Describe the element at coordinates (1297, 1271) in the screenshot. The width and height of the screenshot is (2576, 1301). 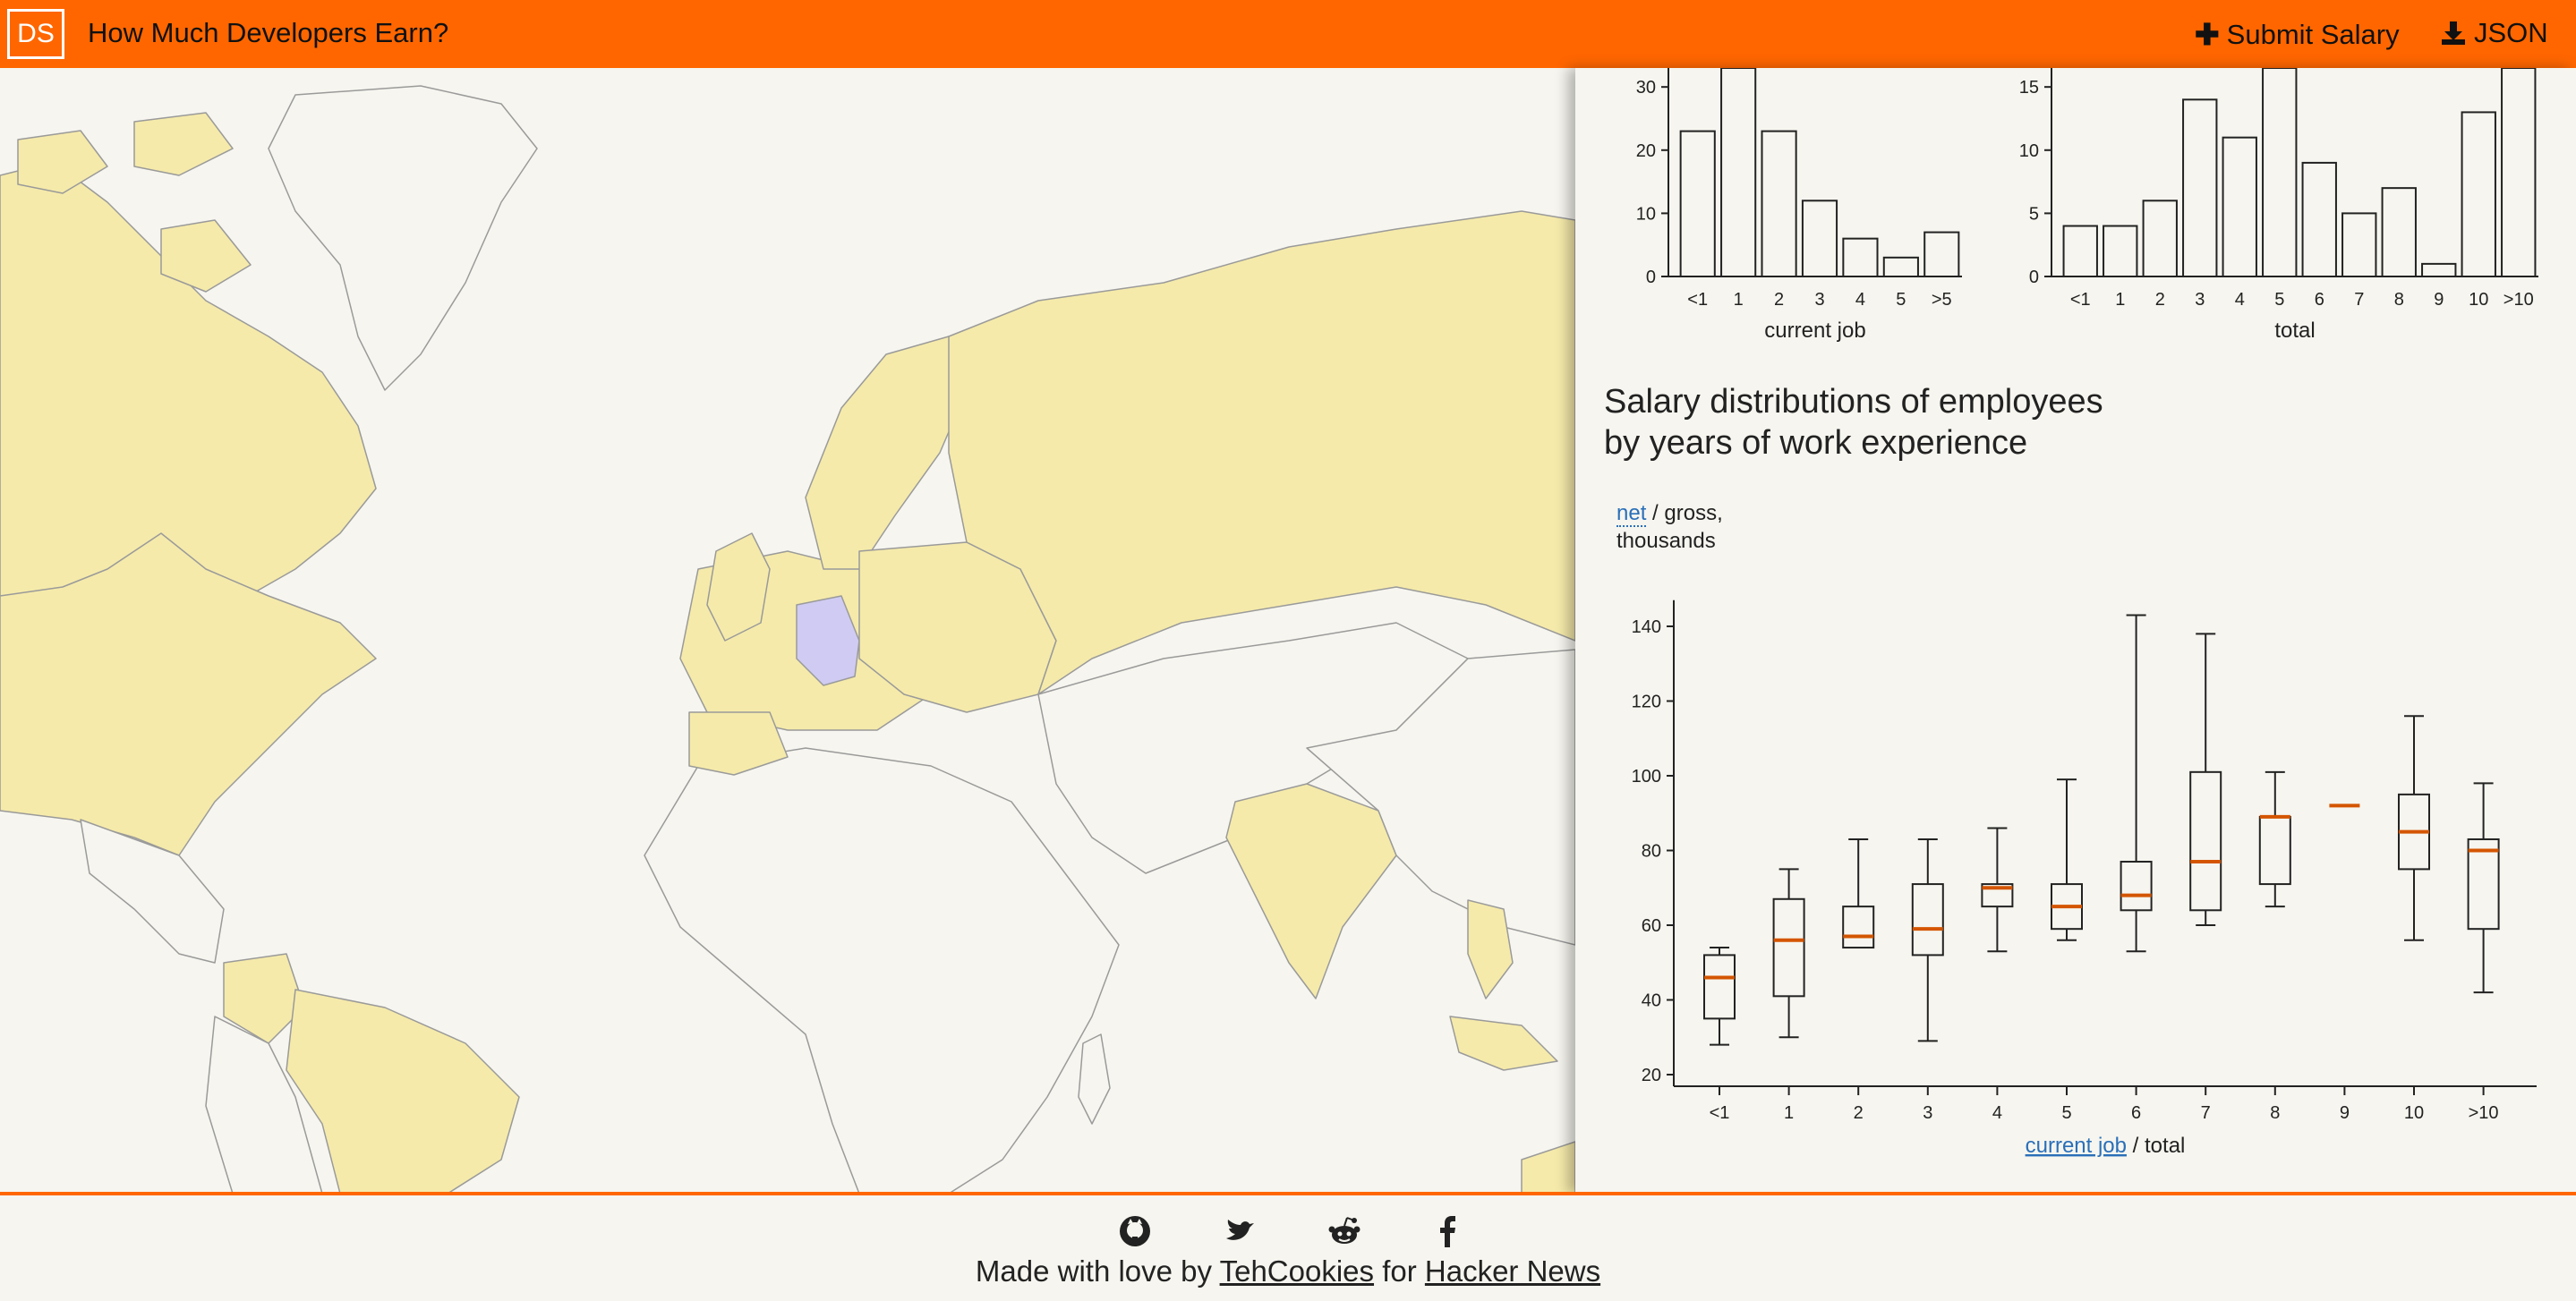
I see `author-link: TehCookies` at that location.